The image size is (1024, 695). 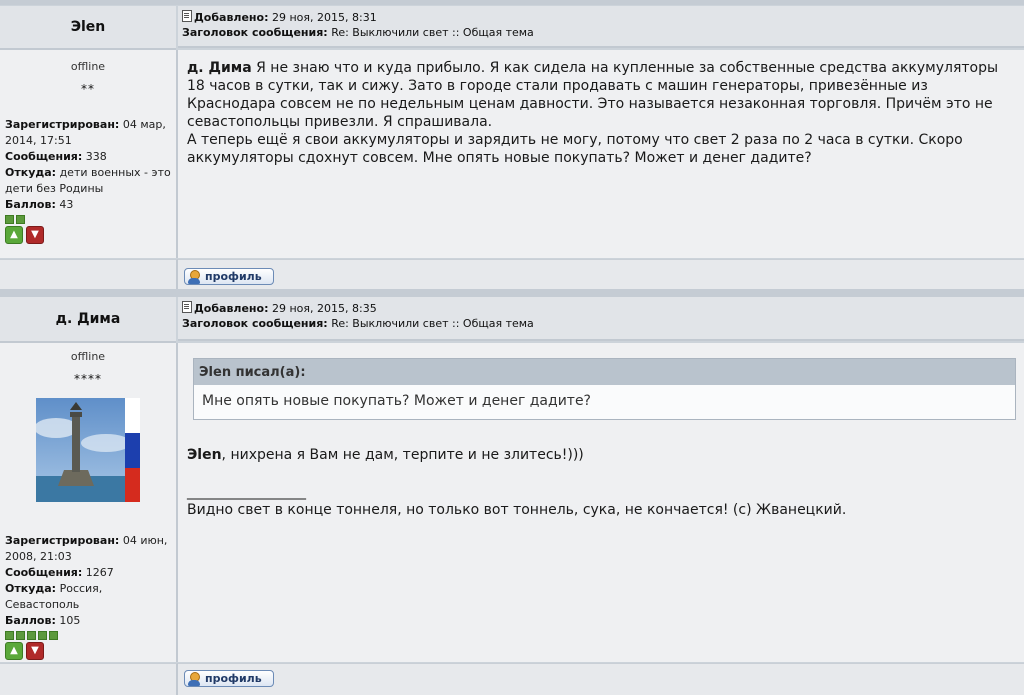 I want to click on added-date: 29 ноя, 2015, 8:35, so click(x=324, y=308).